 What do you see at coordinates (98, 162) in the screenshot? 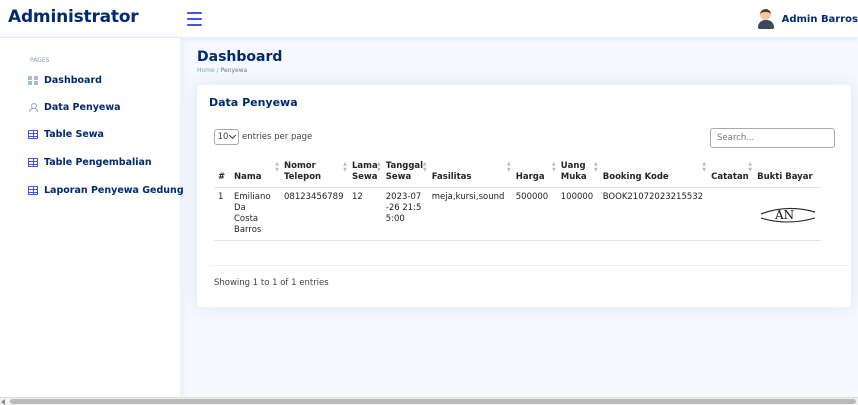
I see `sidebar-item-label: Table Pengembalian` at bounding box center [98, 162].